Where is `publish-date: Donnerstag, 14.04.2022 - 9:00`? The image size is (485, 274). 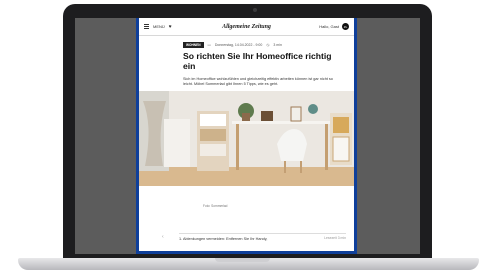 publish-date: Donnerstag, 14.04.2022 - 9:00 is located at coordinates (238, 45).